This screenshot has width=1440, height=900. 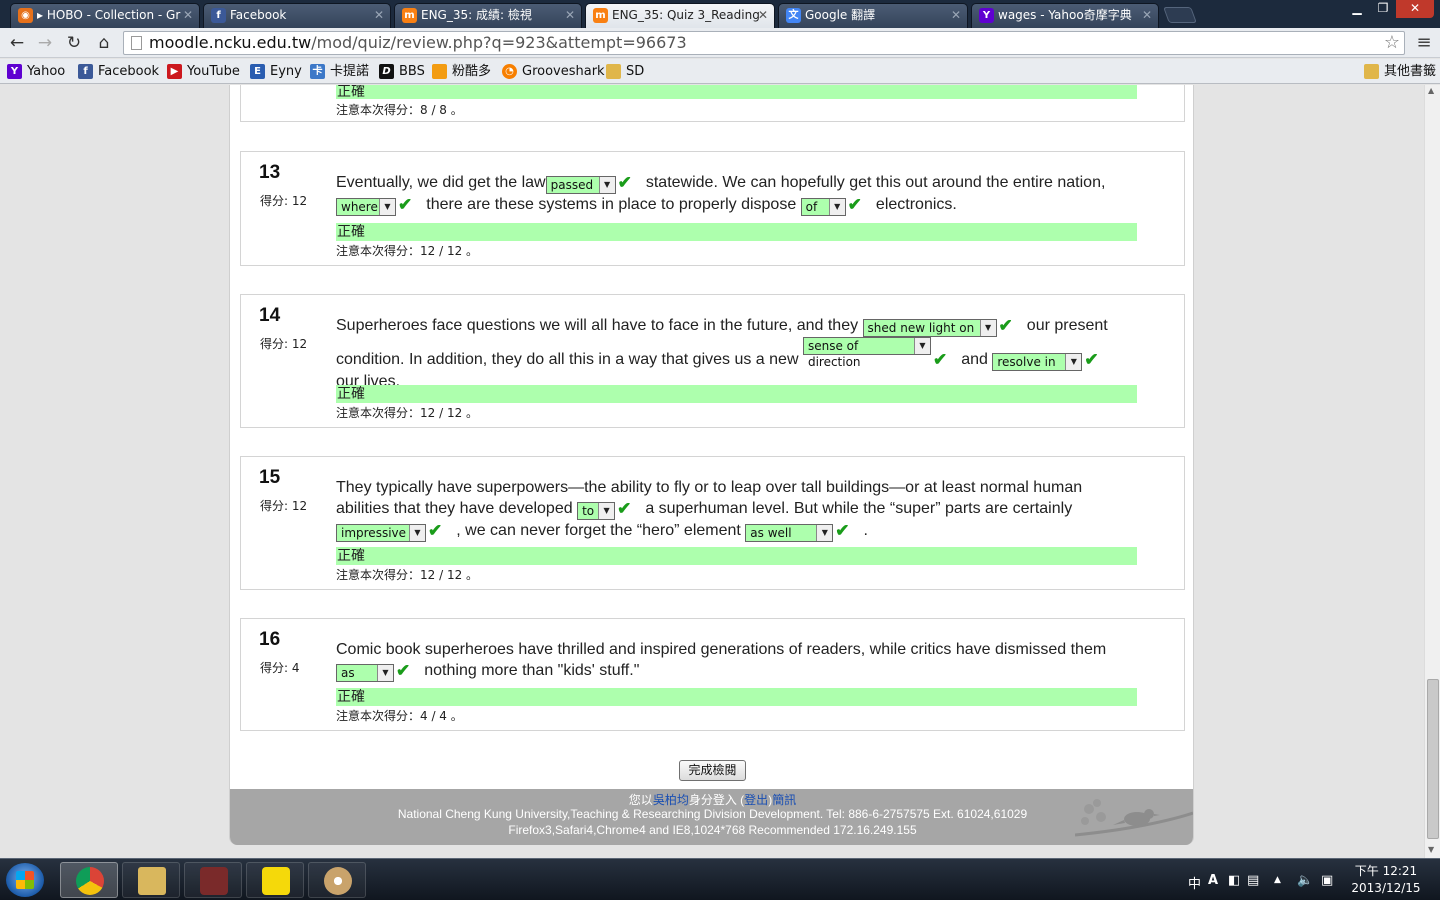 I want to click on back-icon: ←, so click(x=17, y=43).